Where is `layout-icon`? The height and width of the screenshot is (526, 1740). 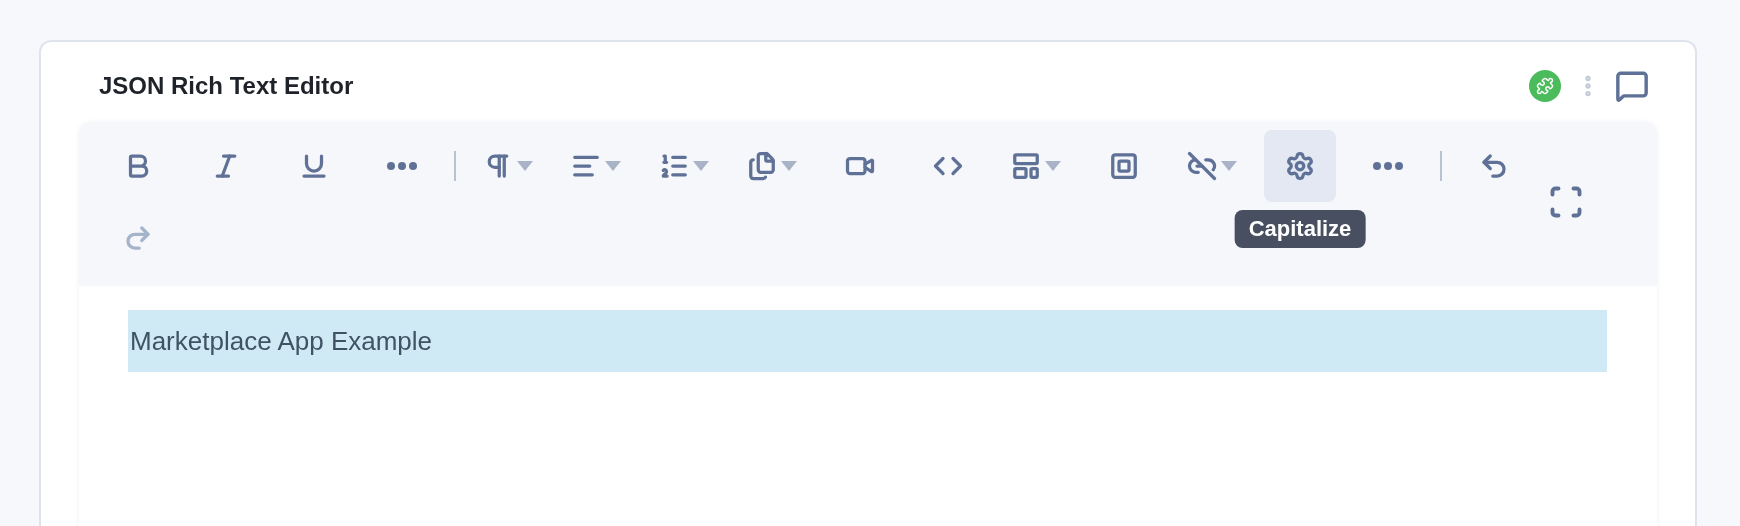
layout-icon is located at coordinates (1026, 166).